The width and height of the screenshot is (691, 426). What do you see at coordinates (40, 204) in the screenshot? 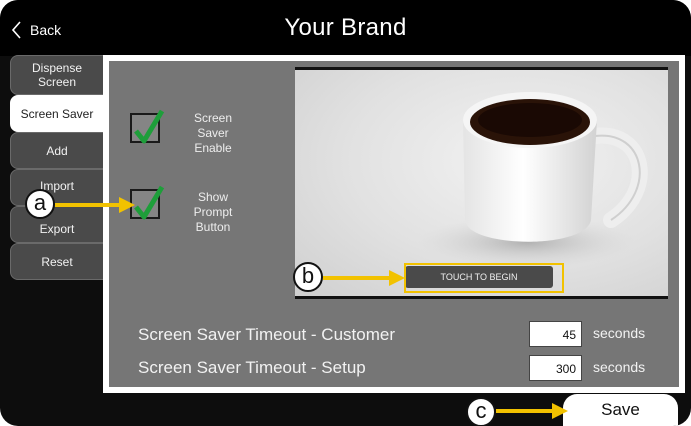
I see `callout-a-marker: a` at bounding box center [40, 204].